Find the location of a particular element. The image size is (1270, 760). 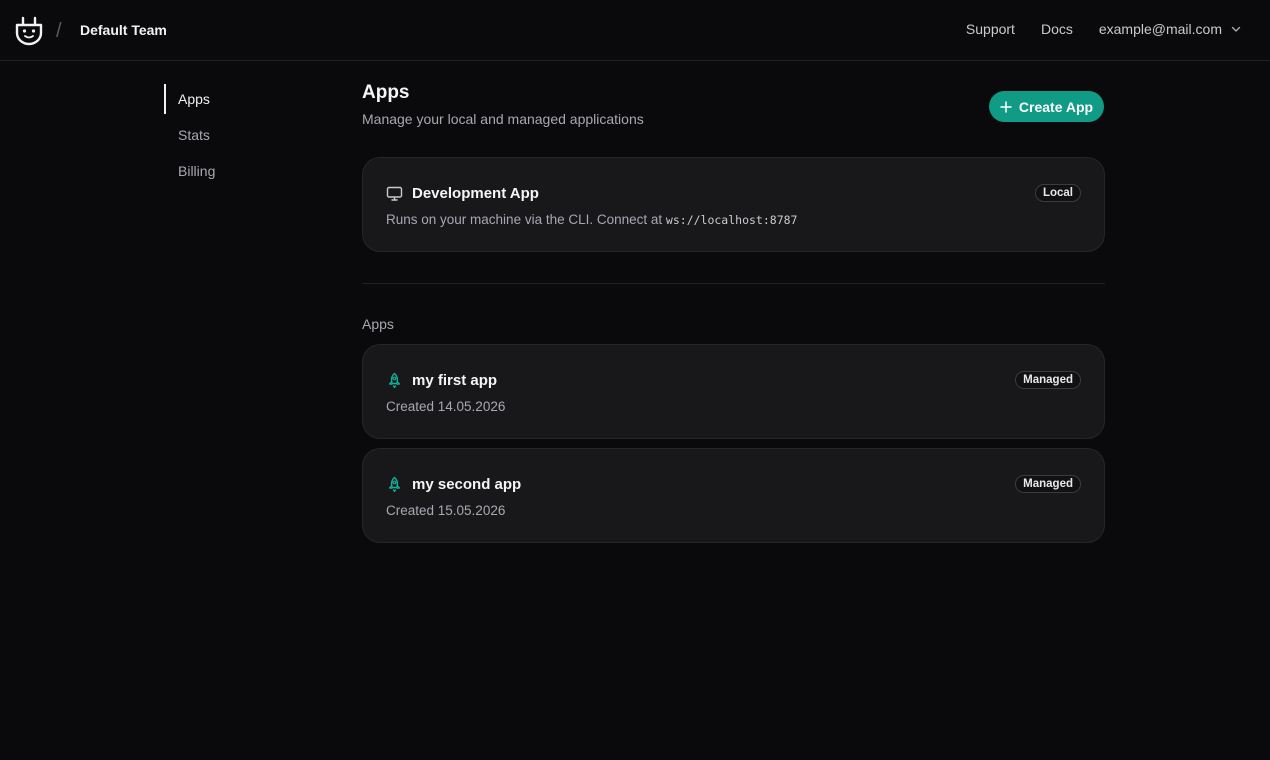

app-name: Development App is located at coordinates (475, 193).